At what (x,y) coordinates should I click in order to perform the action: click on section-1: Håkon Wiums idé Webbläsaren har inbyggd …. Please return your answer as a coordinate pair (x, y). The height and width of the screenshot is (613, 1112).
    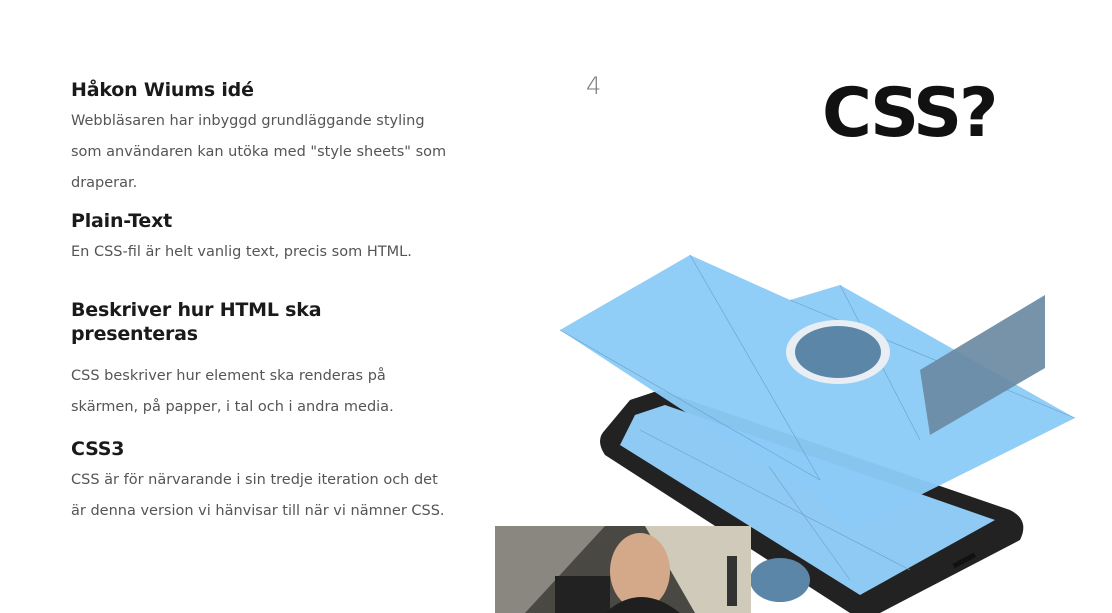
    Looking at the image, I should click on (261, 138).